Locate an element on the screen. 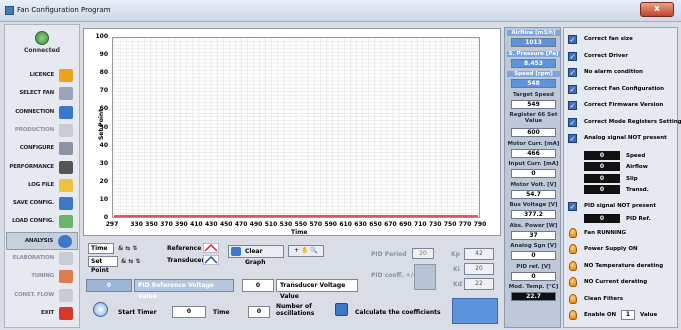  sidebar-item-label: ANALYSIS is located at coordinates (38, 240).